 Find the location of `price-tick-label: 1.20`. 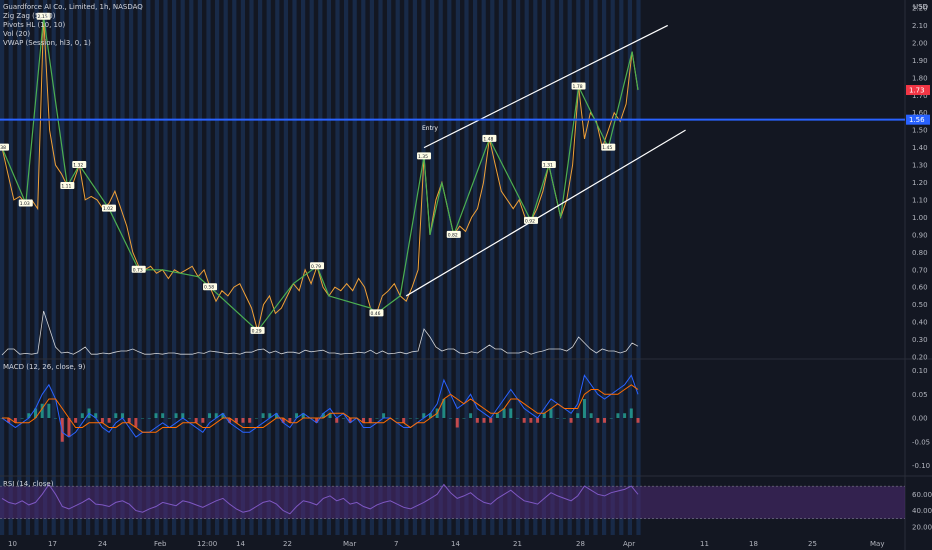

price-tick-label: 1.20 is located at coordinates (920, 183).